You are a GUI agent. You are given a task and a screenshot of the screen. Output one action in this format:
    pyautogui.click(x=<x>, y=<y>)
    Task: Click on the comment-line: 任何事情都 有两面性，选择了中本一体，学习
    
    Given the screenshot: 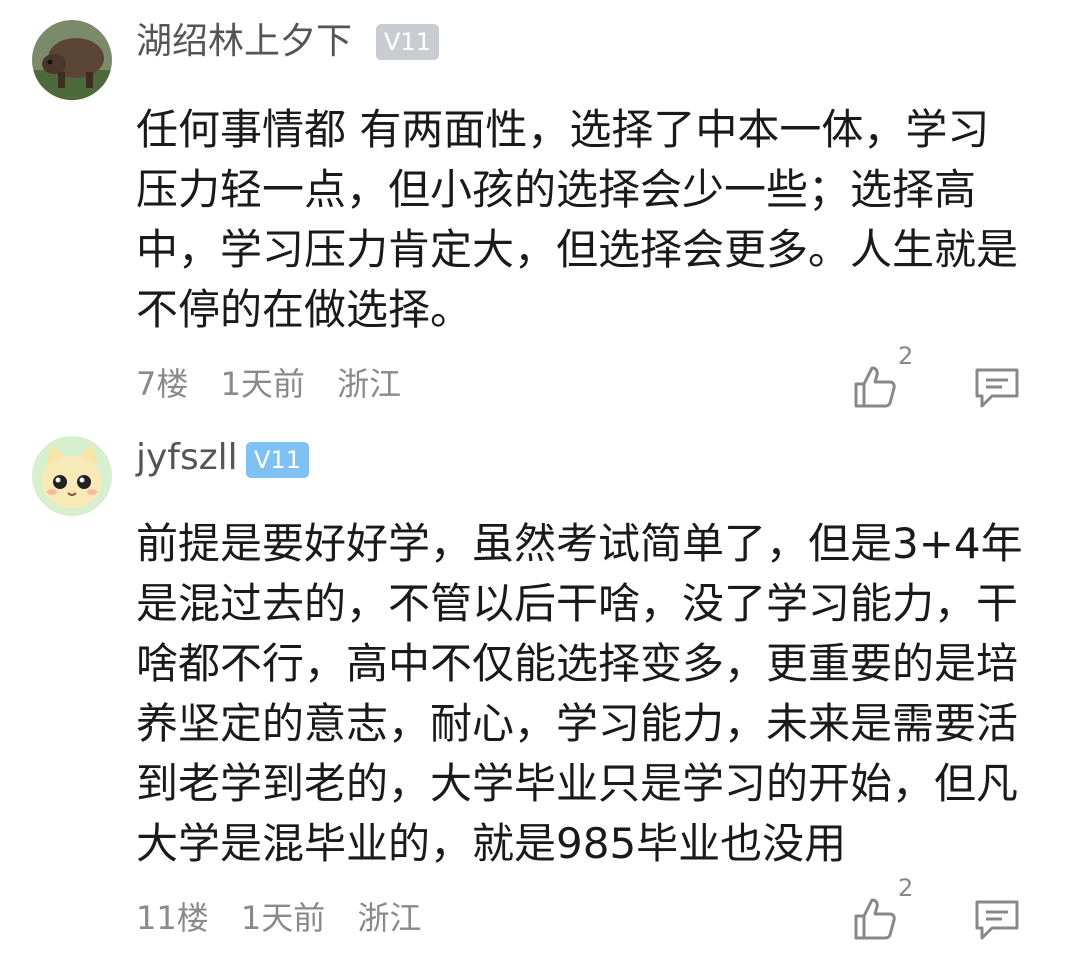 What is the action you would take?
    pyautogui.click(x=563, y=129)
    